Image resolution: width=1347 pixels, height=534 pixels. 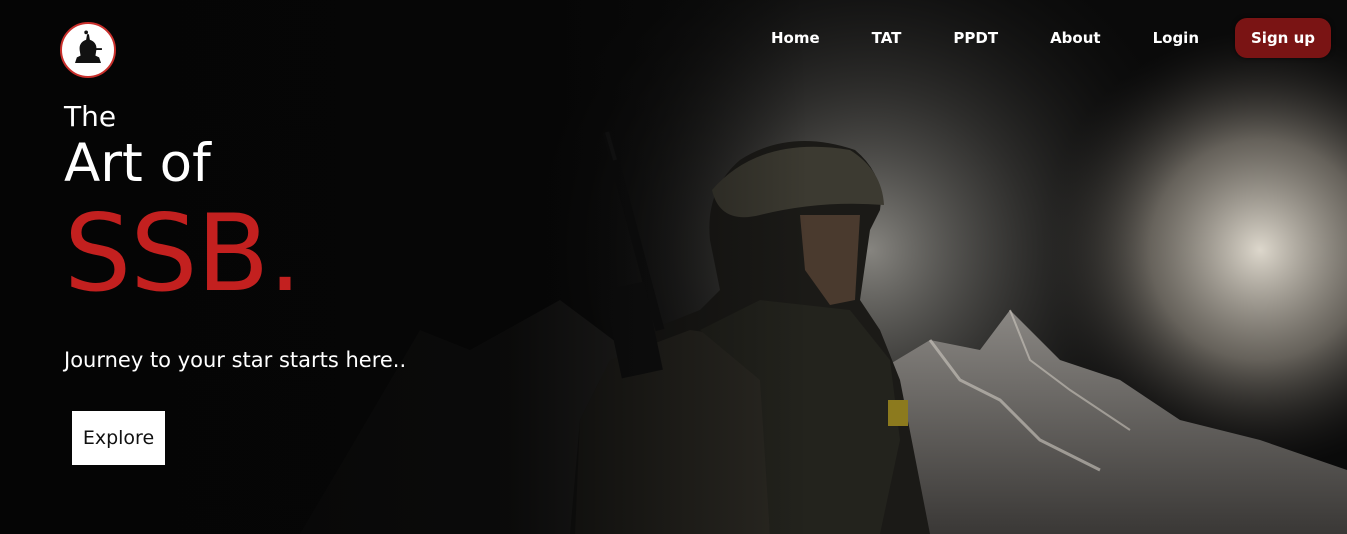 What do you see at coordinates (137, 163) in the screenshot?
I see `hero-heading-art-of: Art of` at bounding box center [137, 163].